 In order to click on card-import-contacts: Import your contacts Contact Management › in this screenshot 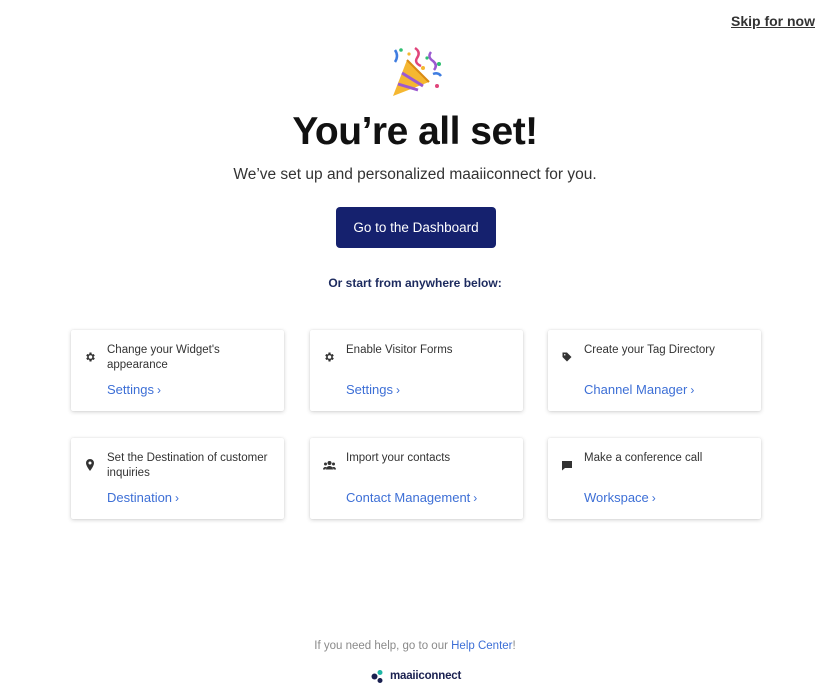, I will do `click(416, 478)`.